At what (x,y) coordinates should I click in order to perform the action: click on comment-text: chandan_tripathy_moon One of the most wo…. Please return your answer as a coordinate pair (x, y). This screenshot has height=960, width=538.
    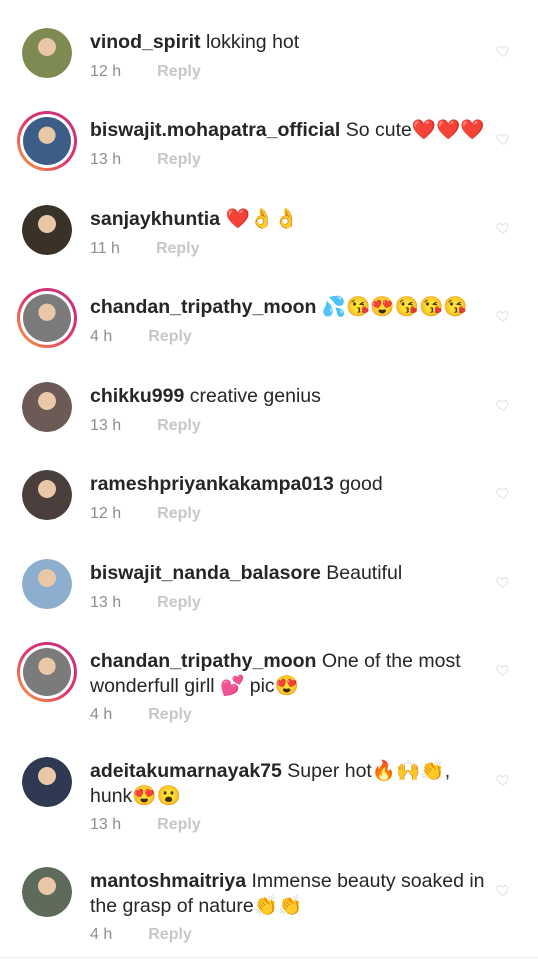
    Looking at the image, I should click on (290, 674).